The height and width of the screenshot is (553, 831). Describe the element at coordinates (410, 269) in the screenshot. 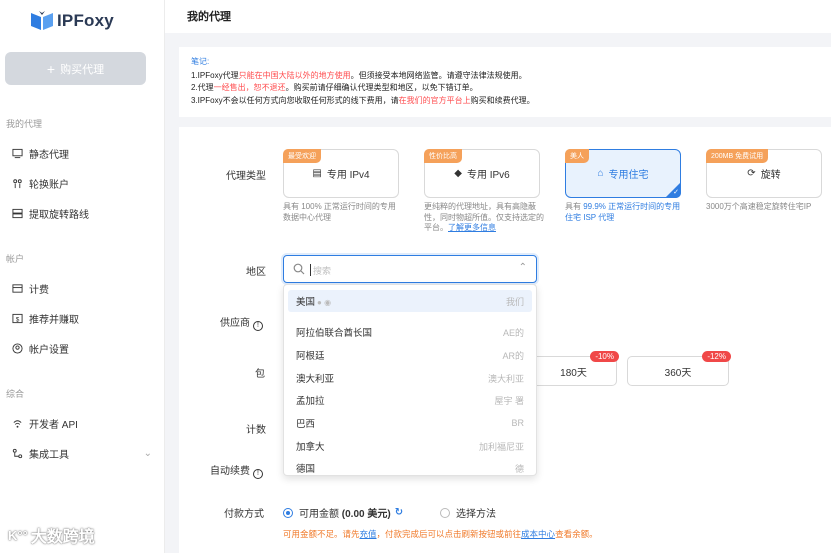

I see `region-search-input: 搜索 ⌃` at that location.